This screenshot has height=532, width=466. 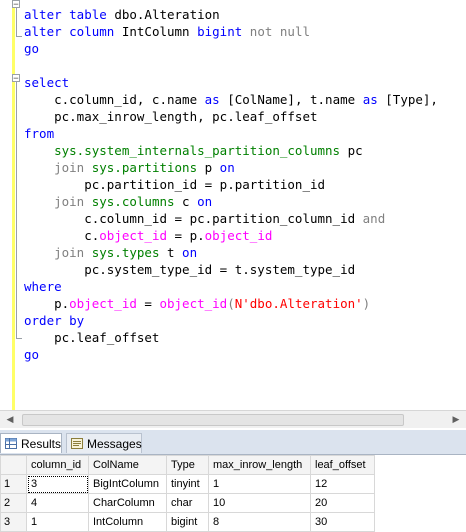 I want to click on column-header: leaf_offset, so click(x=342, y=465).